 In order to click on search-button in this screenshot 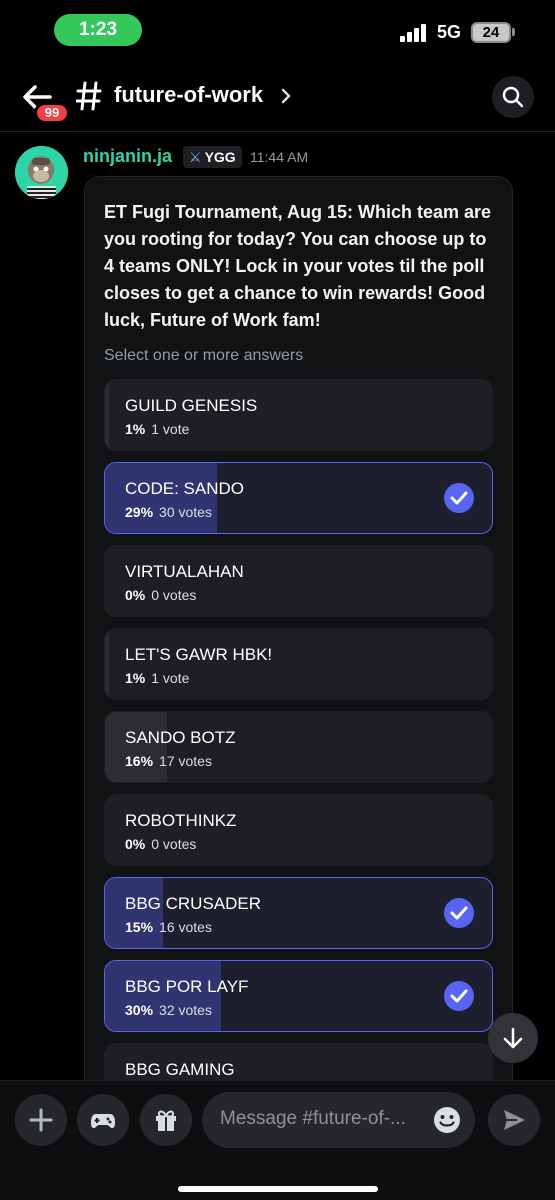, I will do `click(513, 97)`.